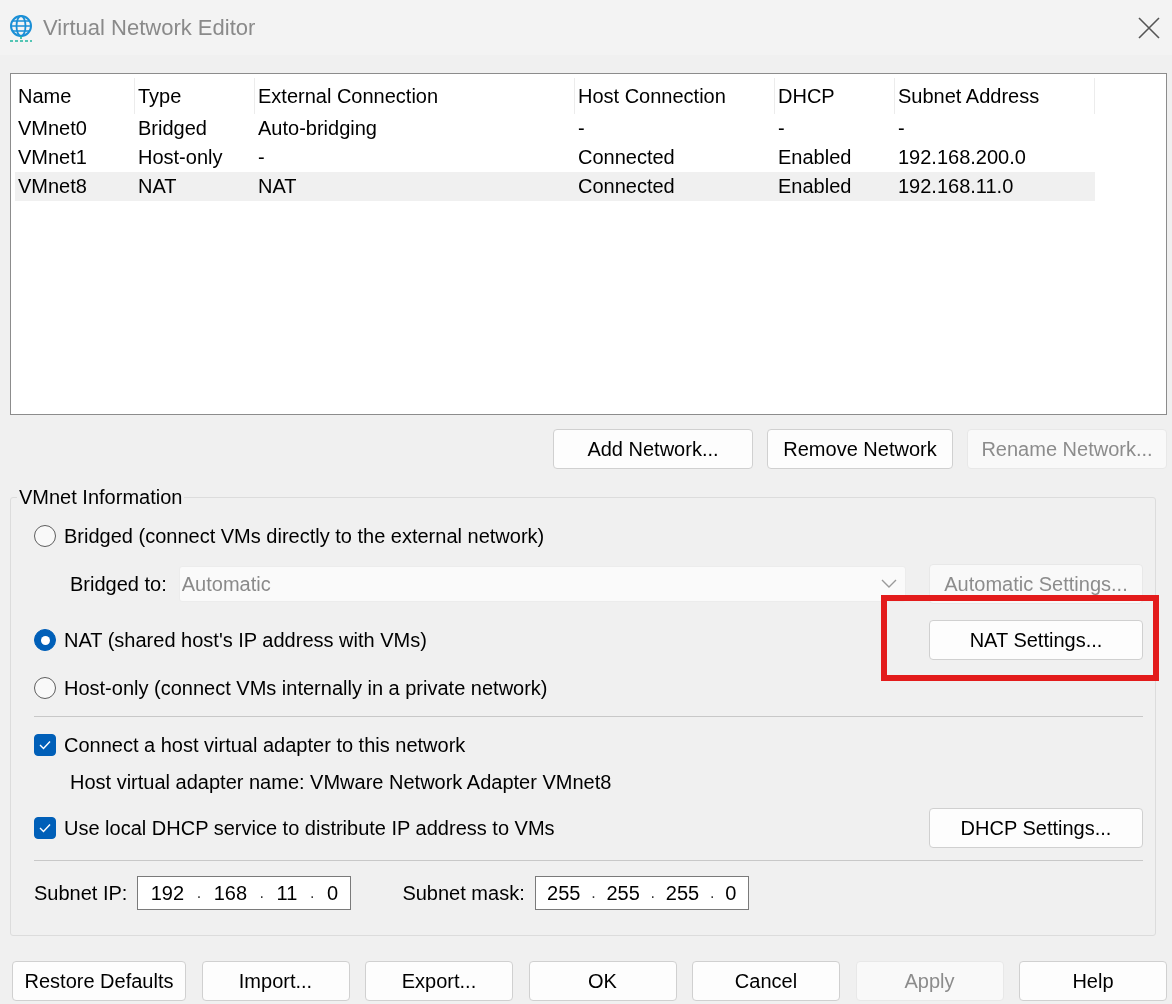 This screenshot has width=1172, height=1004. What do you see at coordinates (675, 96) in the screenshot?
I see `column-header: Host Connection` at bounding box center [675, 96].